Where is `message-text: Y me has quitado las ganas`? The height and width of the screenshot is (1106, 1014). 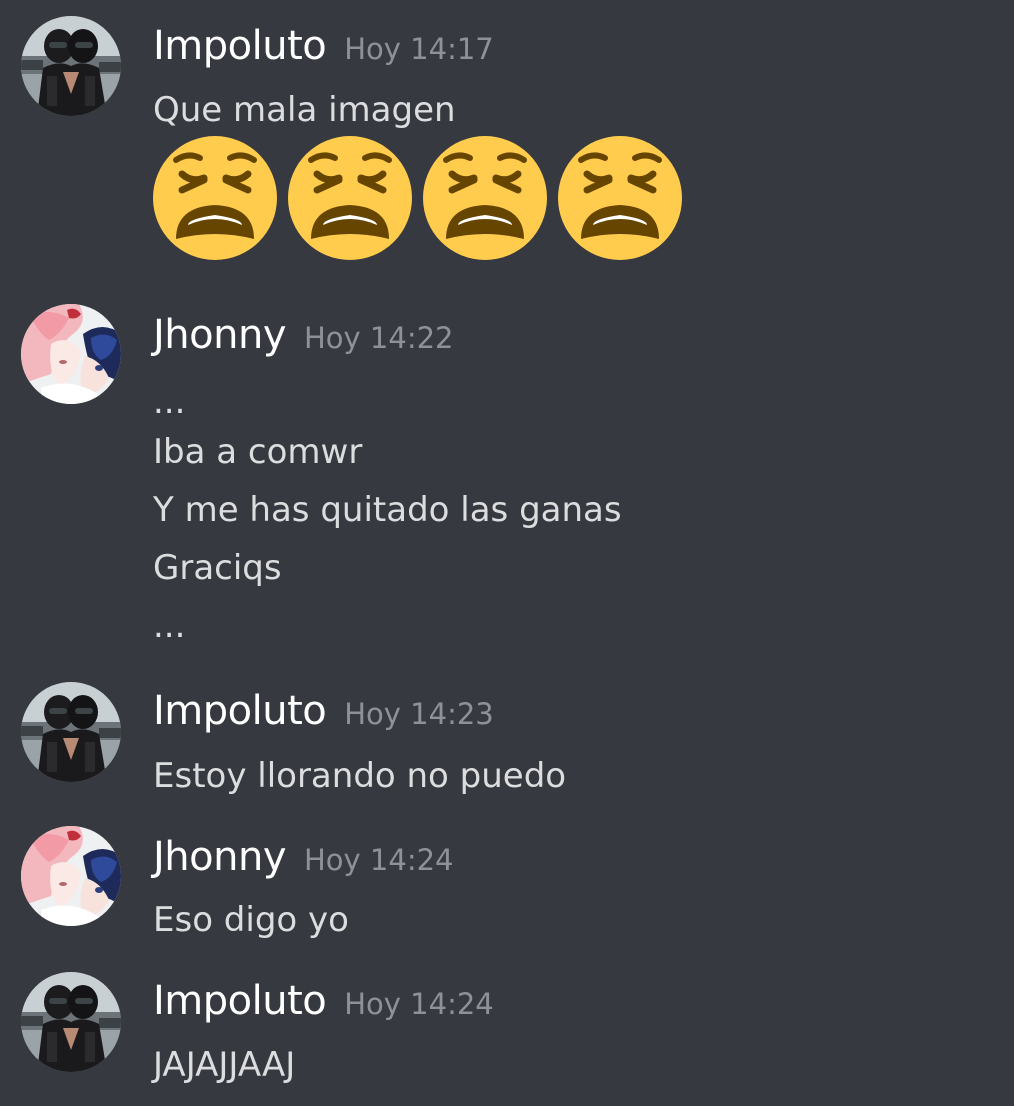
message-text: Y me has quitado las ganas is located at coordinates (387, 510).